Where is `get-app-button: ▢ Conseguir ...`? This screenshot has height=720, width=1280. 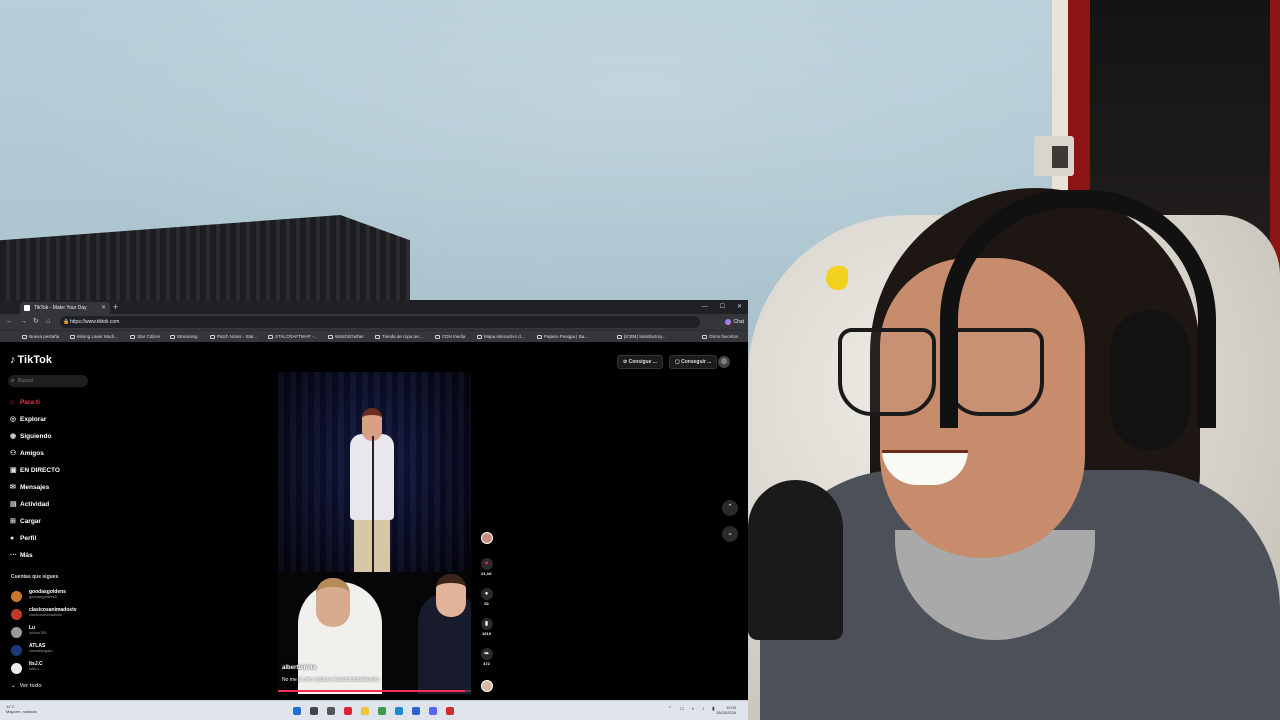 get-app-button: ▢ Conseguir ... is located at coordinates (693, 362).